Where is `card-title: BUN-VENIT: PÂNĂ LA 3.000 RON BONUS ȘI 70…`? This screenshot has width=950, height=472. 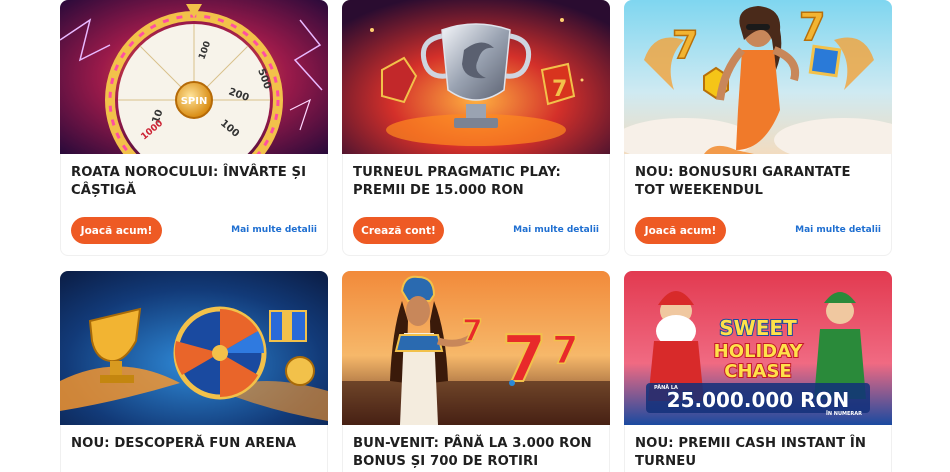
card-title: BUN-VENIT: PÂNĂ LA 3.000 RON BONUS ȘI 70… is located at coordinates (472, 452).